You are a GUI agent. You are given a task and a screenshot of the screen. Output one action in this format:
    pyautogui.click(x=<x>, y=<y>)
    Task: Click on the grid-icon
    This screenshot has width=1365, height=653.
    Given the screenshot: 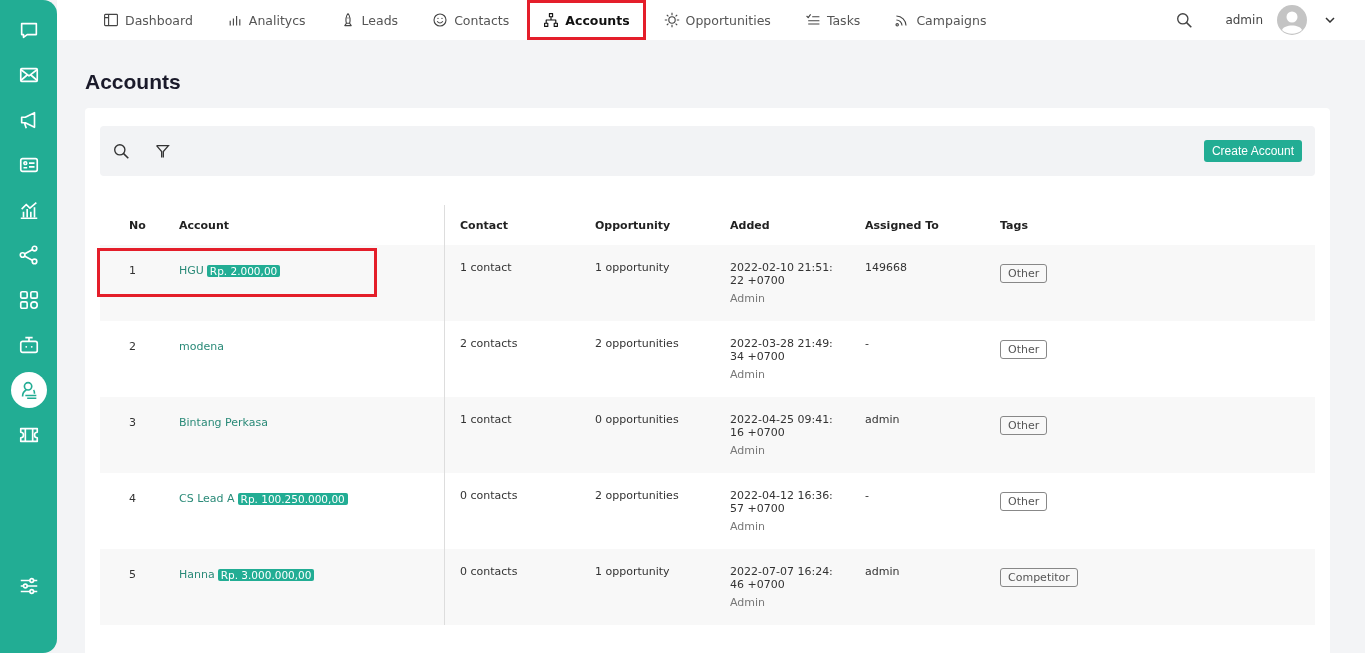 What is the action you would take?
    pyautogui.click(x=28, y=300)
    